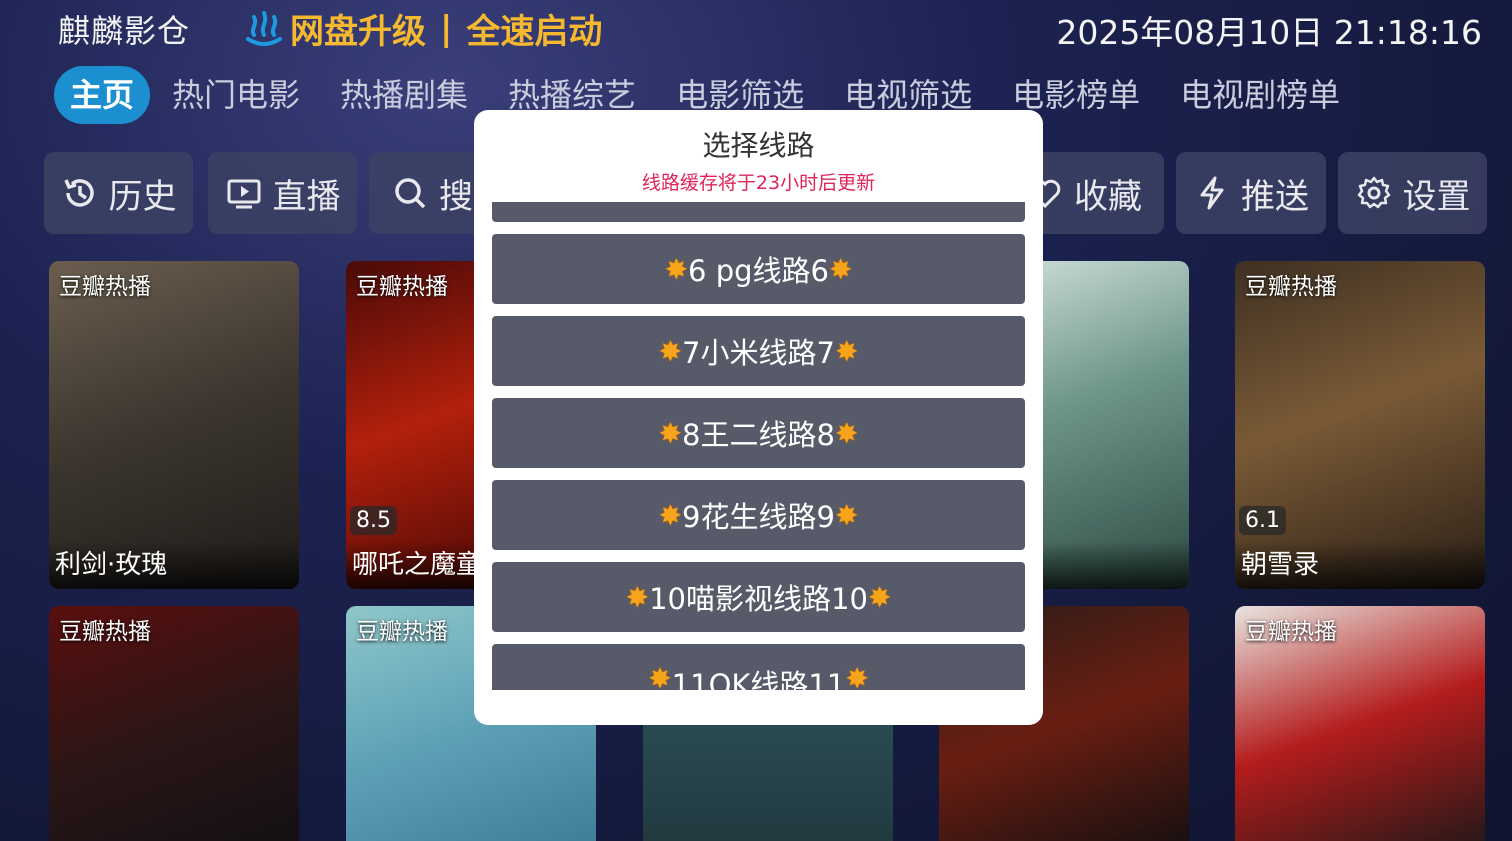 This screenshot has width=1512, height=841. I want to click on route-label: 11OK线路11, so click(758, 679).